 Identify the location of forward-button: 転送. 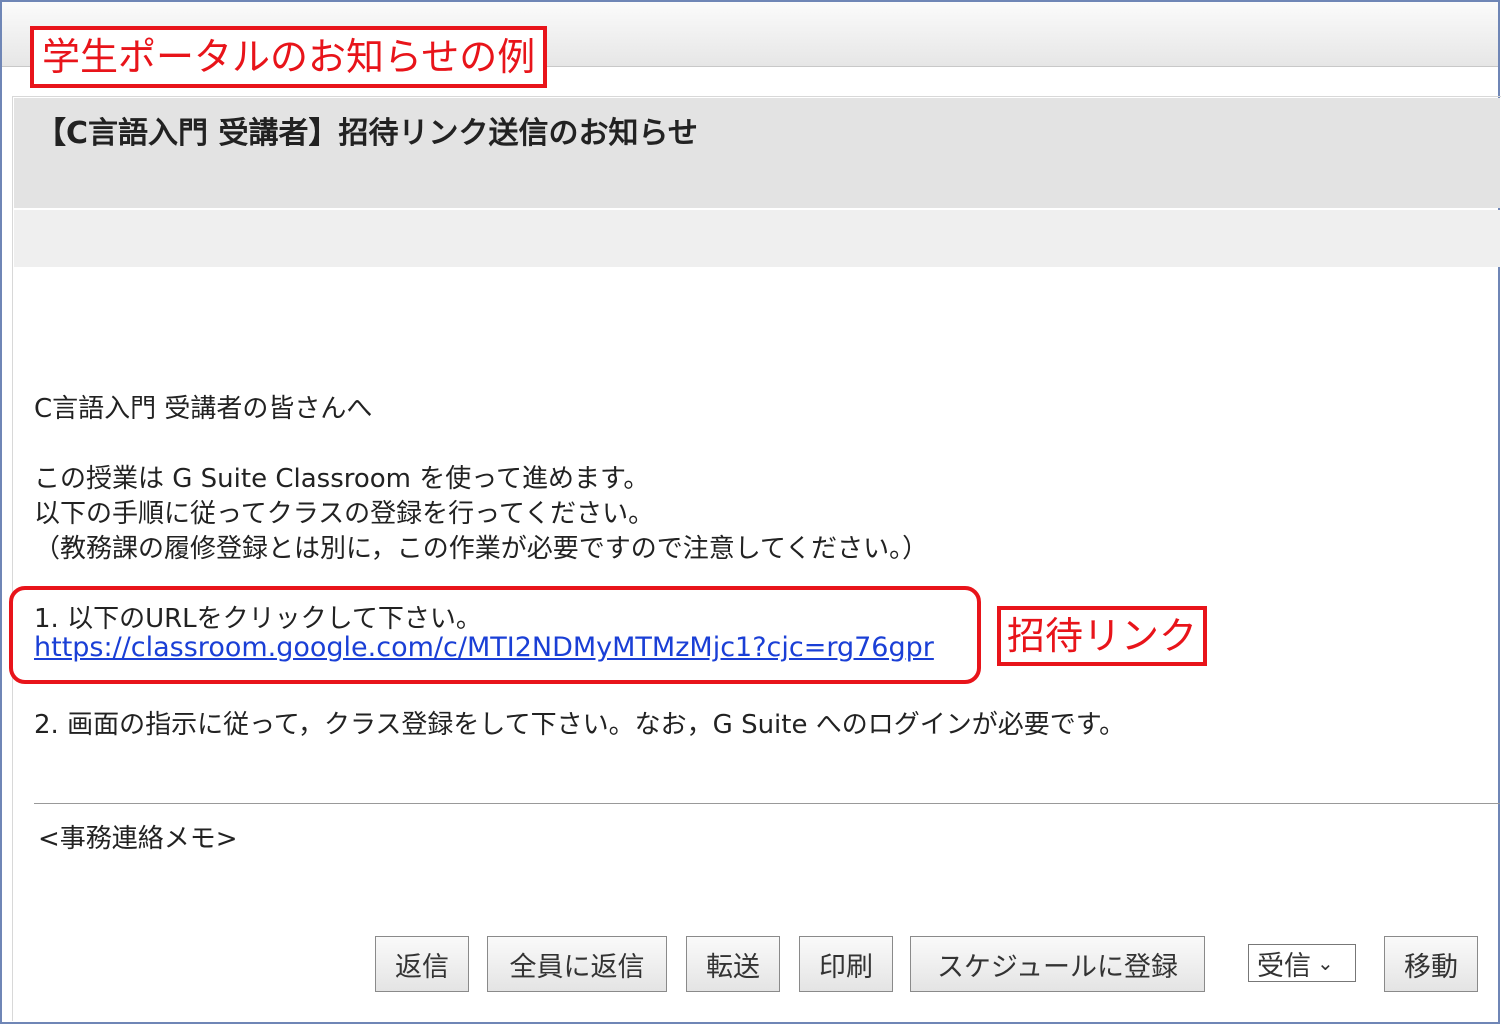
(733, 964).